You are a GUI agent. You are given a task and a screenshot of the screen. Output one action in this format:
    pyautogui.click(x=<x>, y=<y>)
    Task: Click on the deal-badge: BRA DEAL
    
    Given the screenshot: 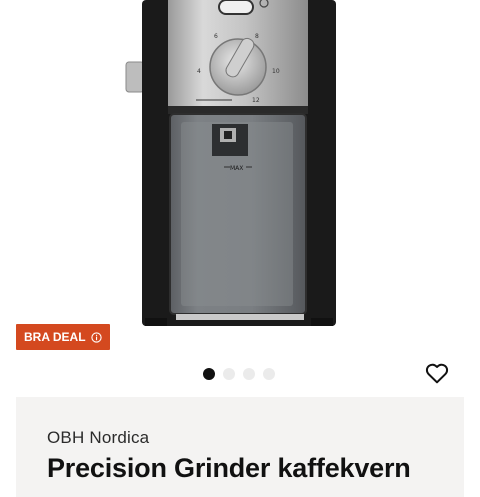 What is the action you would take?
    pyautogui.click(x=63, y=337)
    